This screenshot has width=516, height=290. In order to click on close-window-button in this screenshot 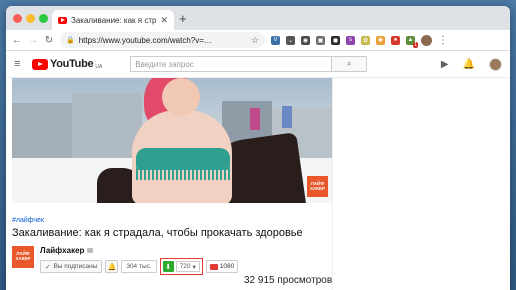, I will do `click(17, 18)`.